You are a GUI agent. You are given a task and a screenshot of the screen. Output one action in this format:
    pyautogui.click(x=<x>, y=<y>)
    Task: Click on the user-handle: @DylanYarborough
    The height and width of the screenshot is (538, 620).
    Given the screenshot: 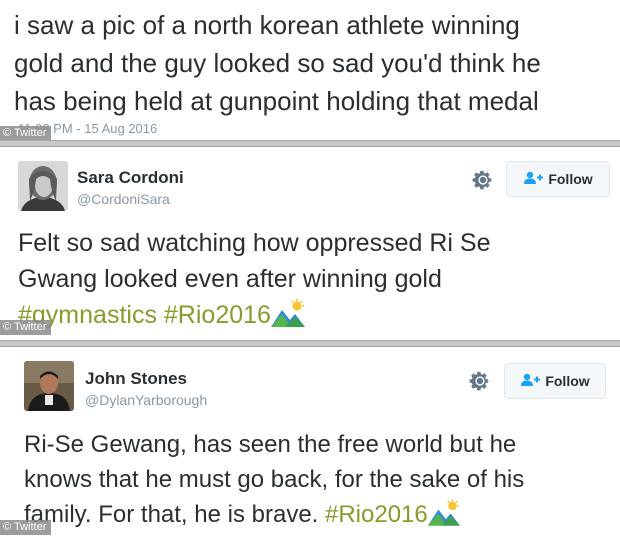 What is the action you would take?
    pyautogui.click(x=146, y=400)
    